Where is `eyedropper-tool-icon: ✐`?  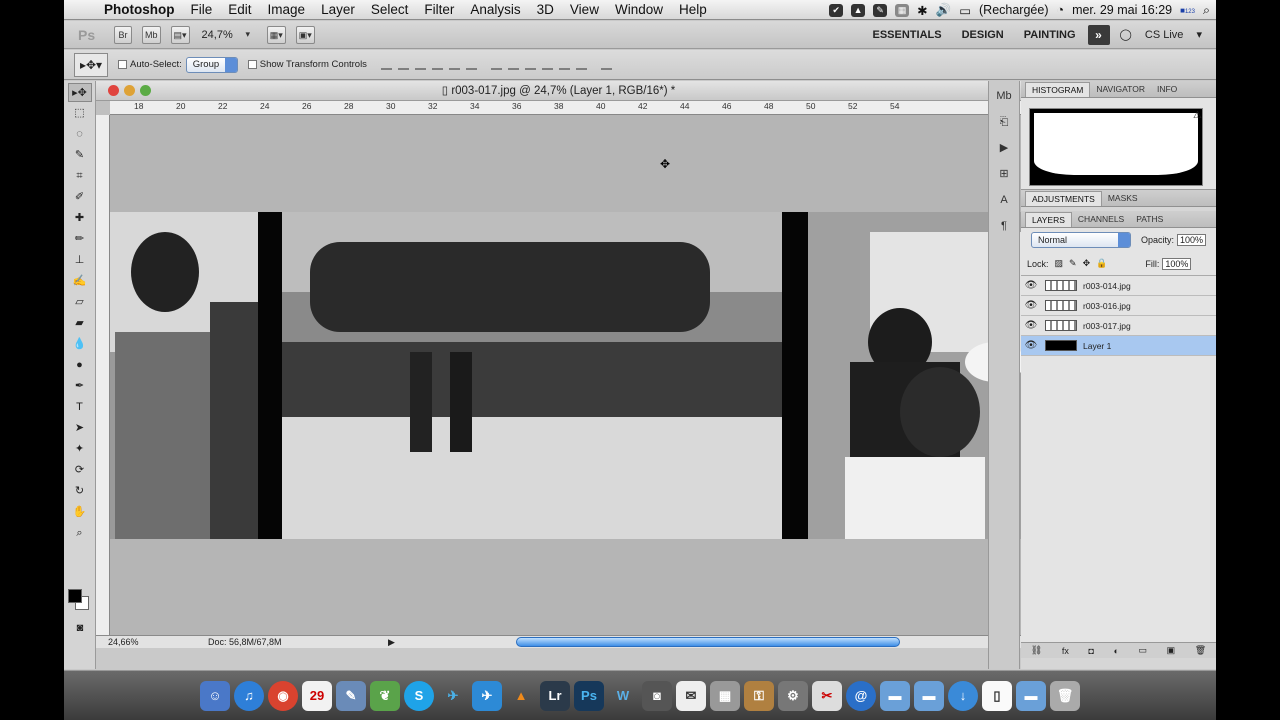
eyedropper-tool-icon: ✐ is located at coordinates (80, 197).